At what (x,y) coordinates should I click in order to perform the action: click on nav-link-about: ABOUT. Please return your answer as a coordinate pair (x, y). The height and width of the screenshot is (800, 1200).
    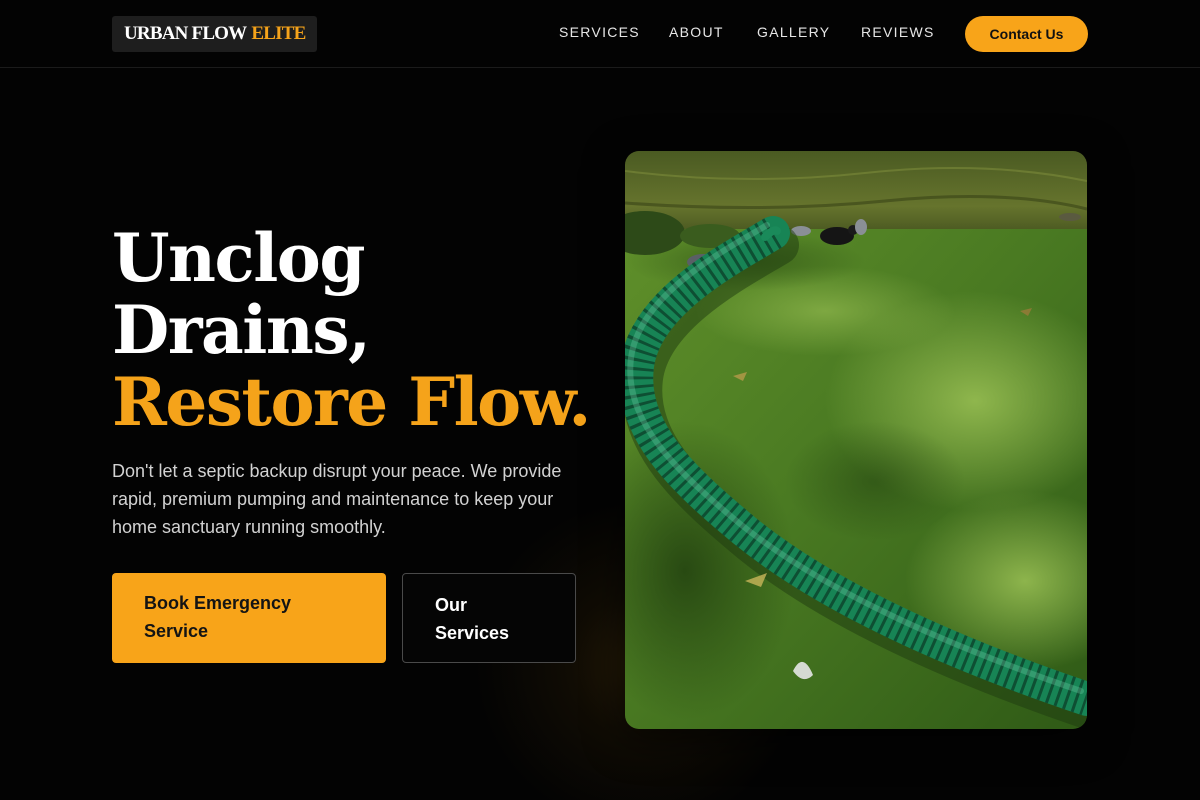
    Looking at the image, I should click on (696, 32).